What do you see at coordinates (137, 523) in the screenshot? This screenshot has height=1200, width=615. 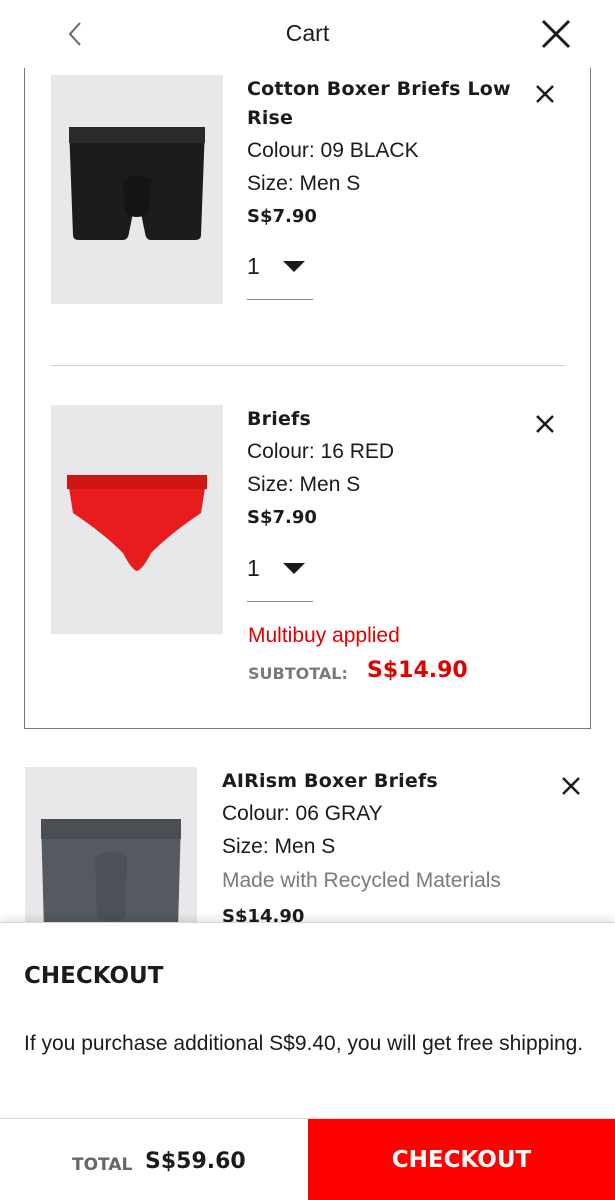 I see `red-briefs-image` at bounding box center [137, 523].